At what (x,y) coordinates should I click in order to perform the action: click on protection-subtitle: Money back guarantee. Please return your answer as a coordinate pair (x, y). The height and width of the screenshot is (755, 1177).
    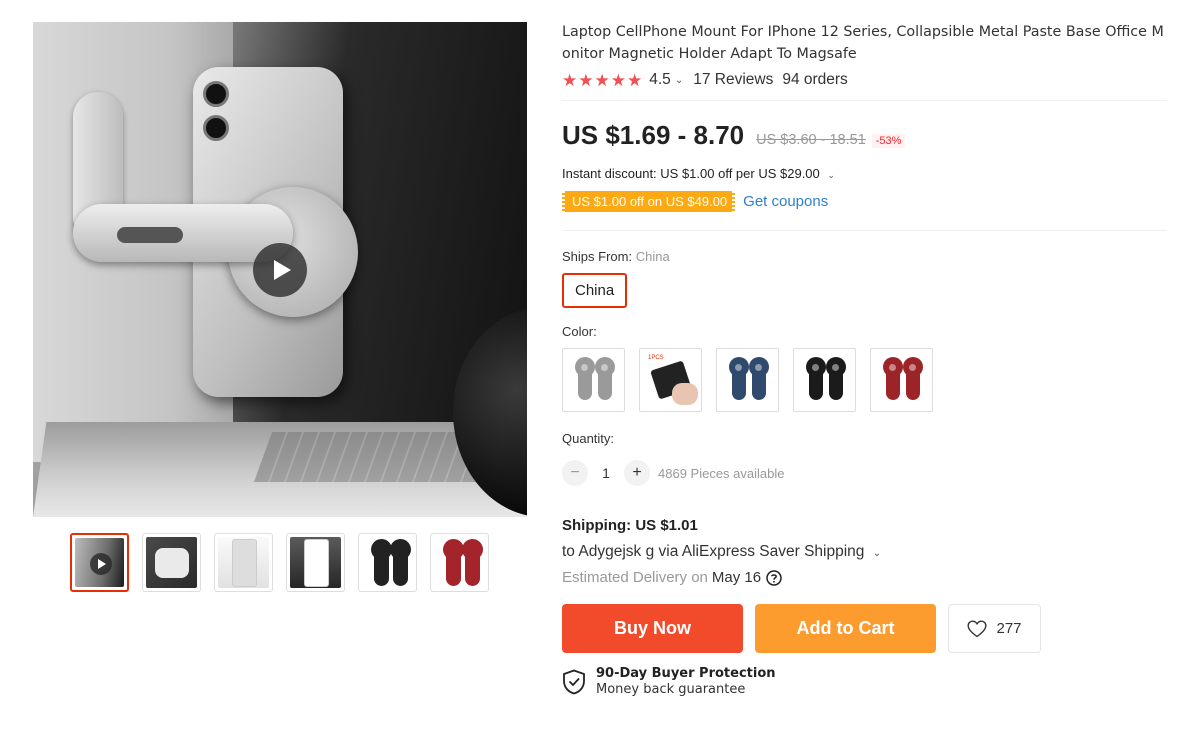
    Looking at the image, I should click on (671, 689).